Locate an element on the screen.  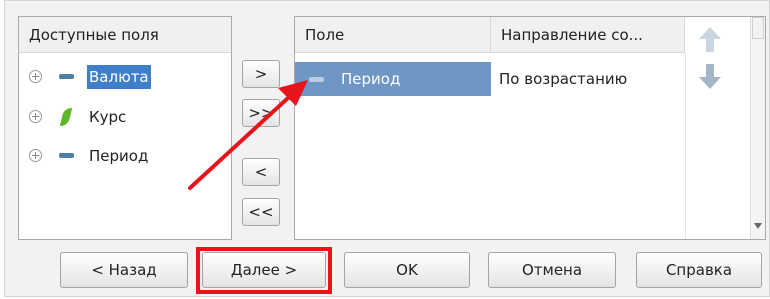
scroll-down-icon is located at coordinates (758, 226).